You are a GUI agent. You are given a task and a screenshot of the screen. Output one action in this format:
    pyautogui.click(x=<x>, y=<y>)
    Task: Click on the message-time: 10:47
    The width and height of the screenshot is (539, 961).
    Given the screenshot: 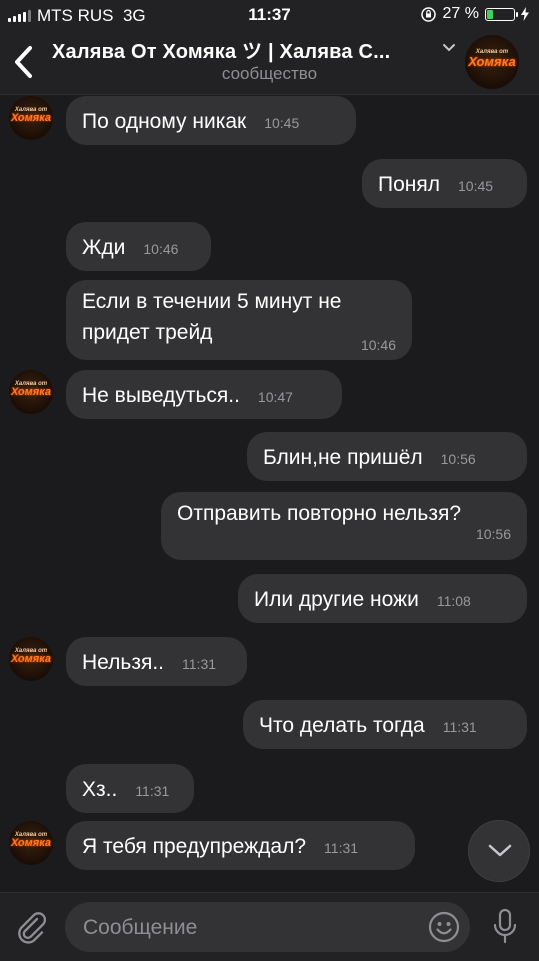 What is the action you would take?
    pyautogui.click(x=275, y=397)
    